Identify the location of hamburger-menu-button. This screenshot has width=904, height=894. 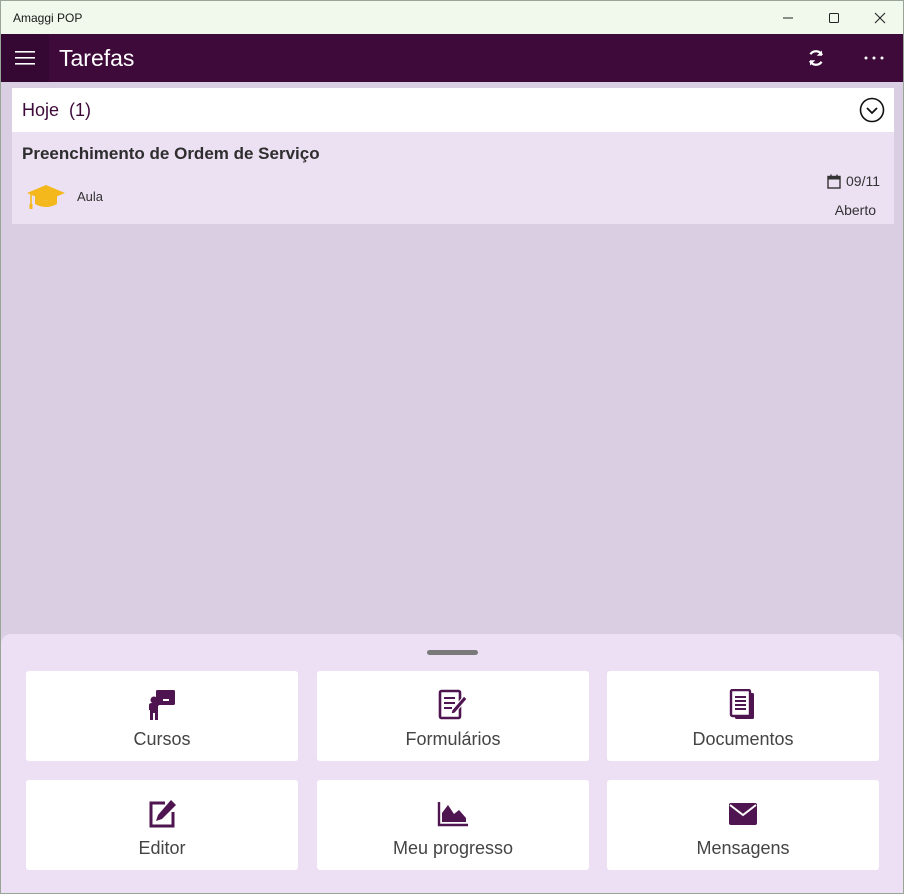
(25, 58).